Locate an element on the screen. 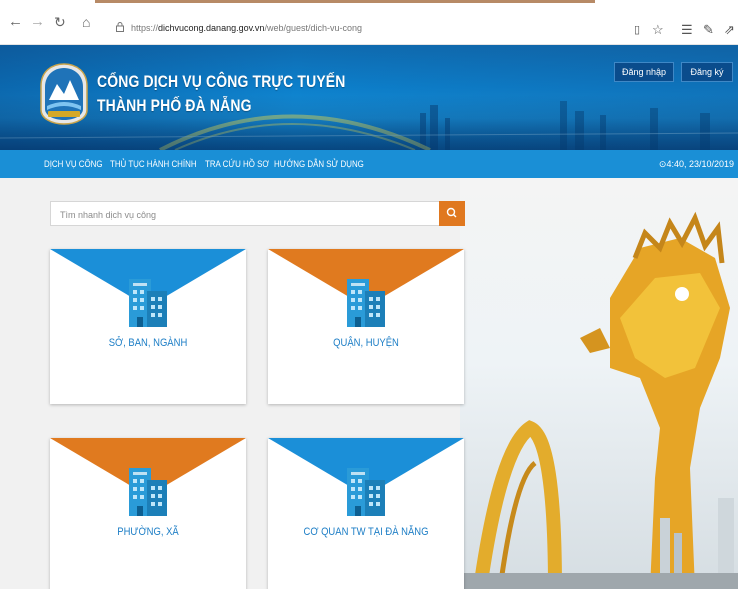 Image resolution: width=738 pixels, height=589 pixels. nav-dich-vu-cong: DỊCH VỤ CÔNG is located at coordinates (73, 164).